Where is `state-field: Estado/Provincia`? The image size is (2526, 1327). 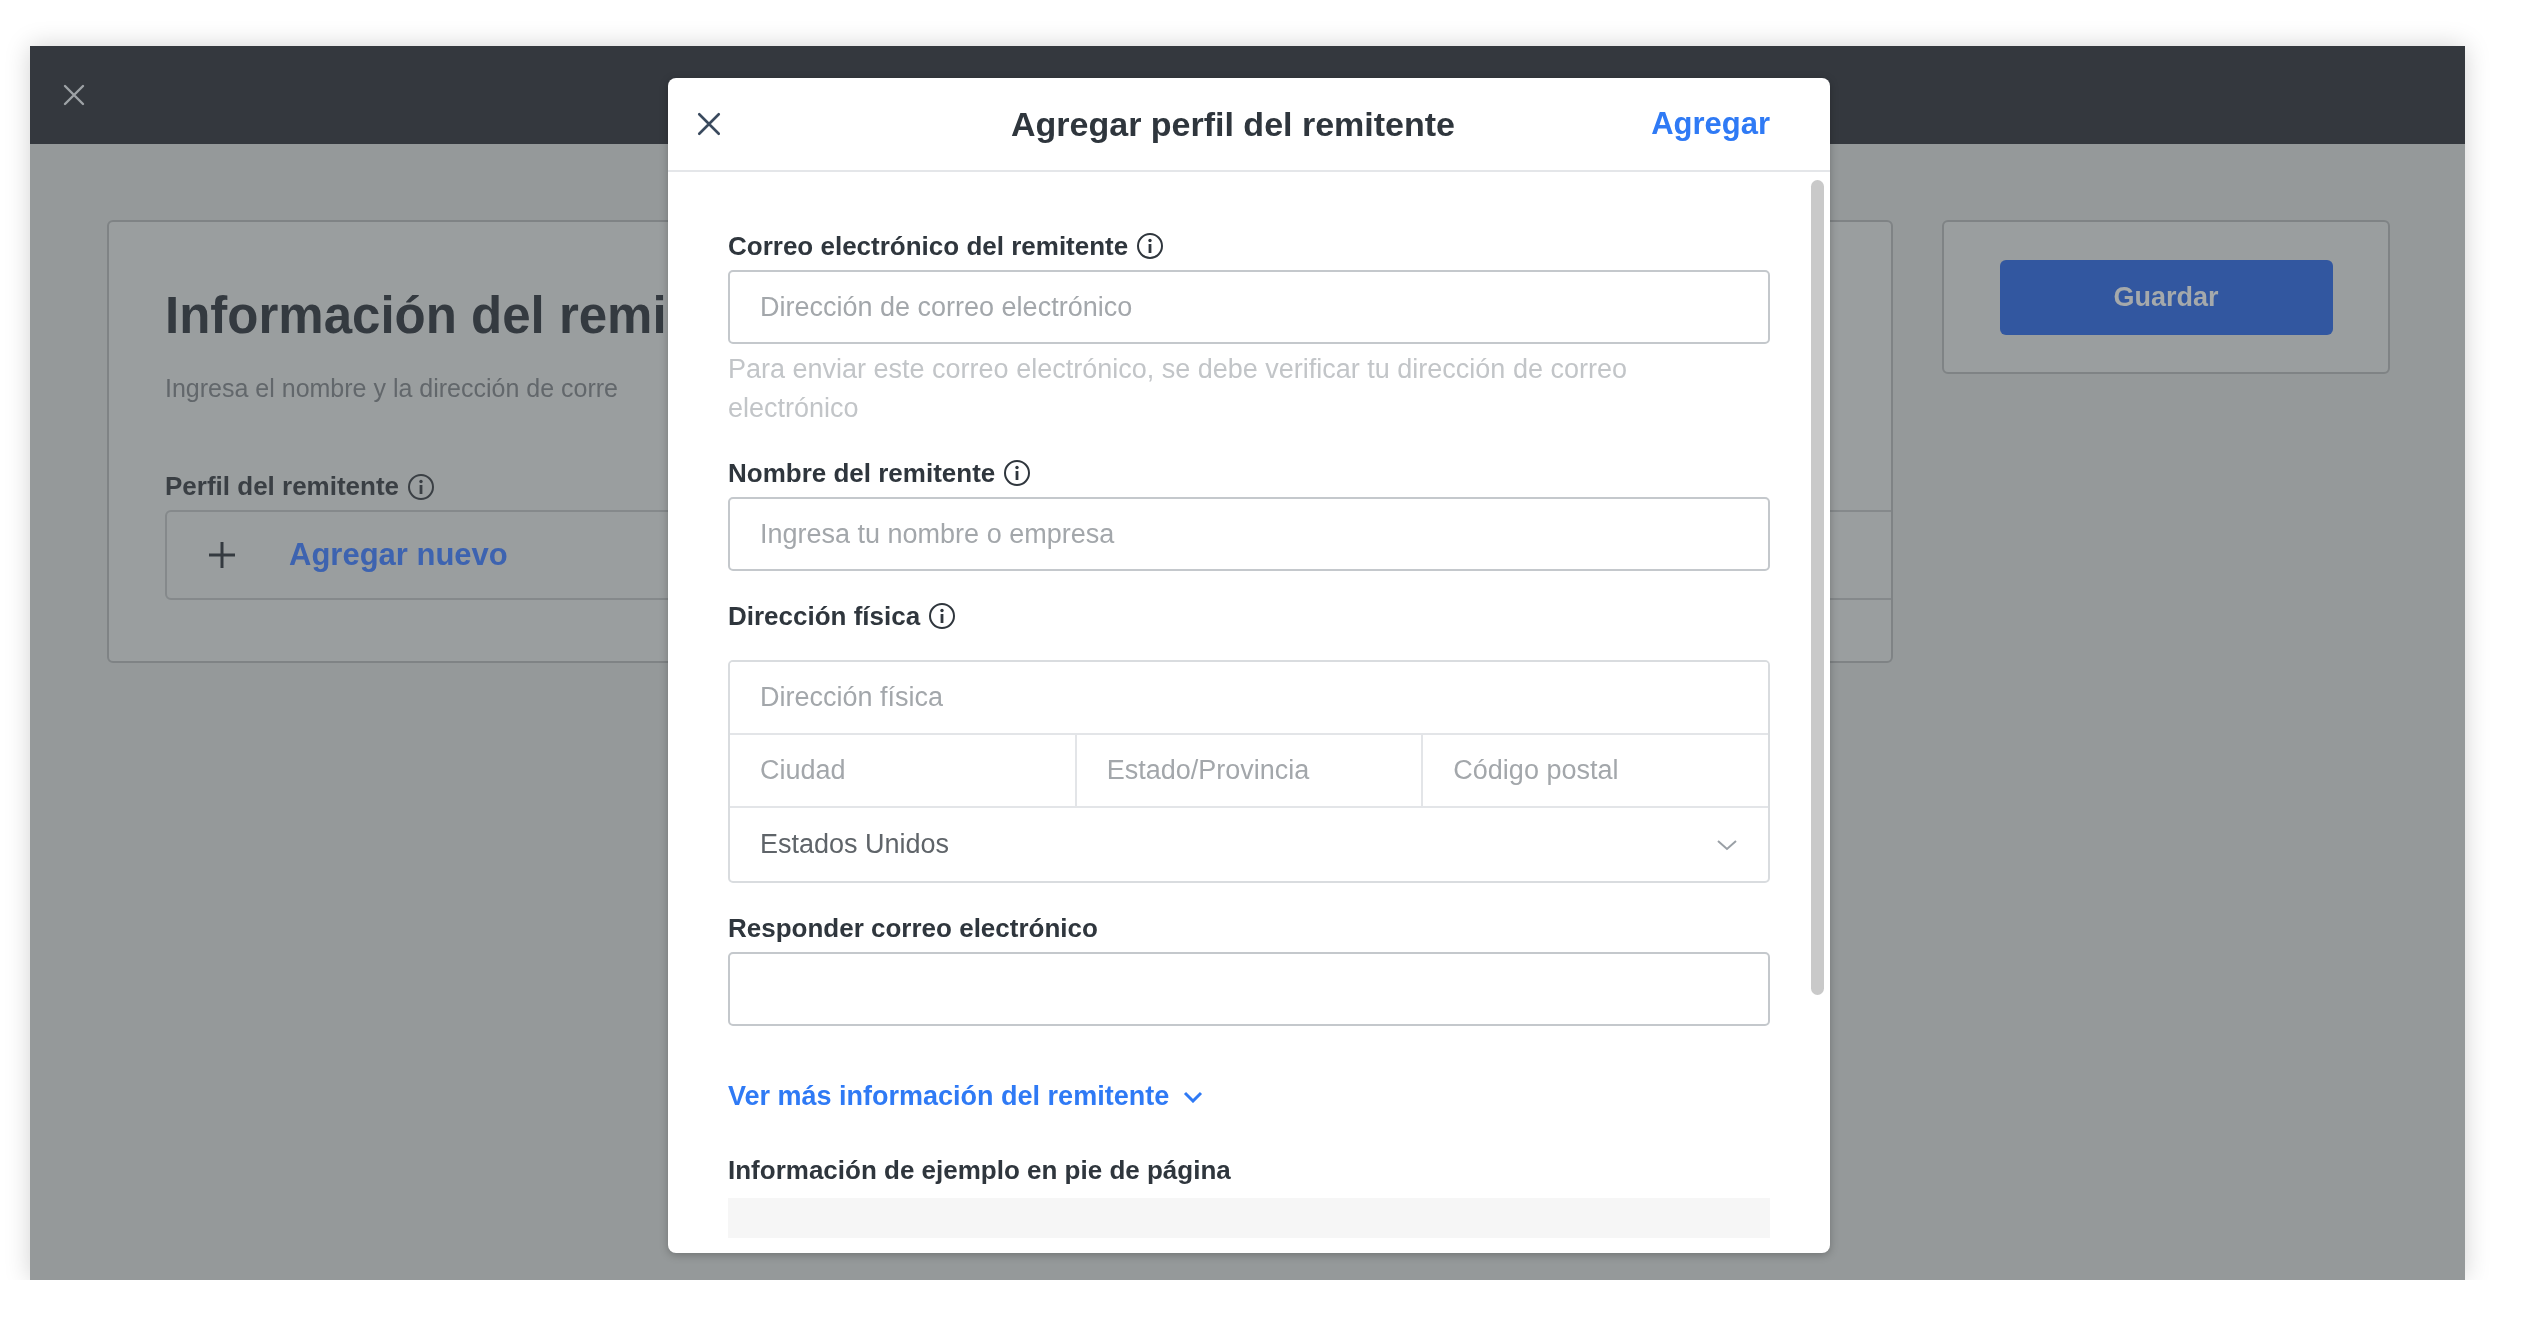 state-field: Estado/Provincia is located at coordinates (1250, 771).